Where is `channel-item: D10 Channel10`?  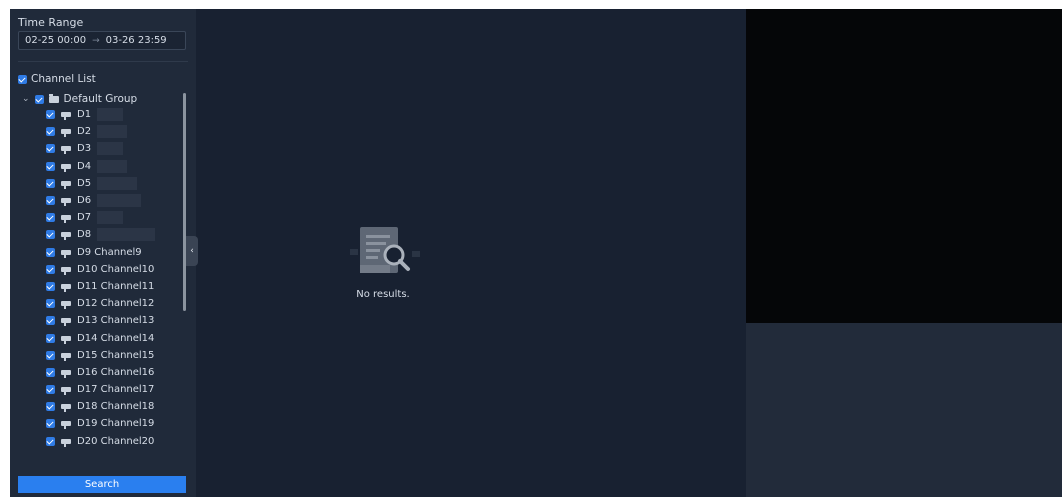
channel-item: D10 Channel10 is located at coordinates (116, 269).